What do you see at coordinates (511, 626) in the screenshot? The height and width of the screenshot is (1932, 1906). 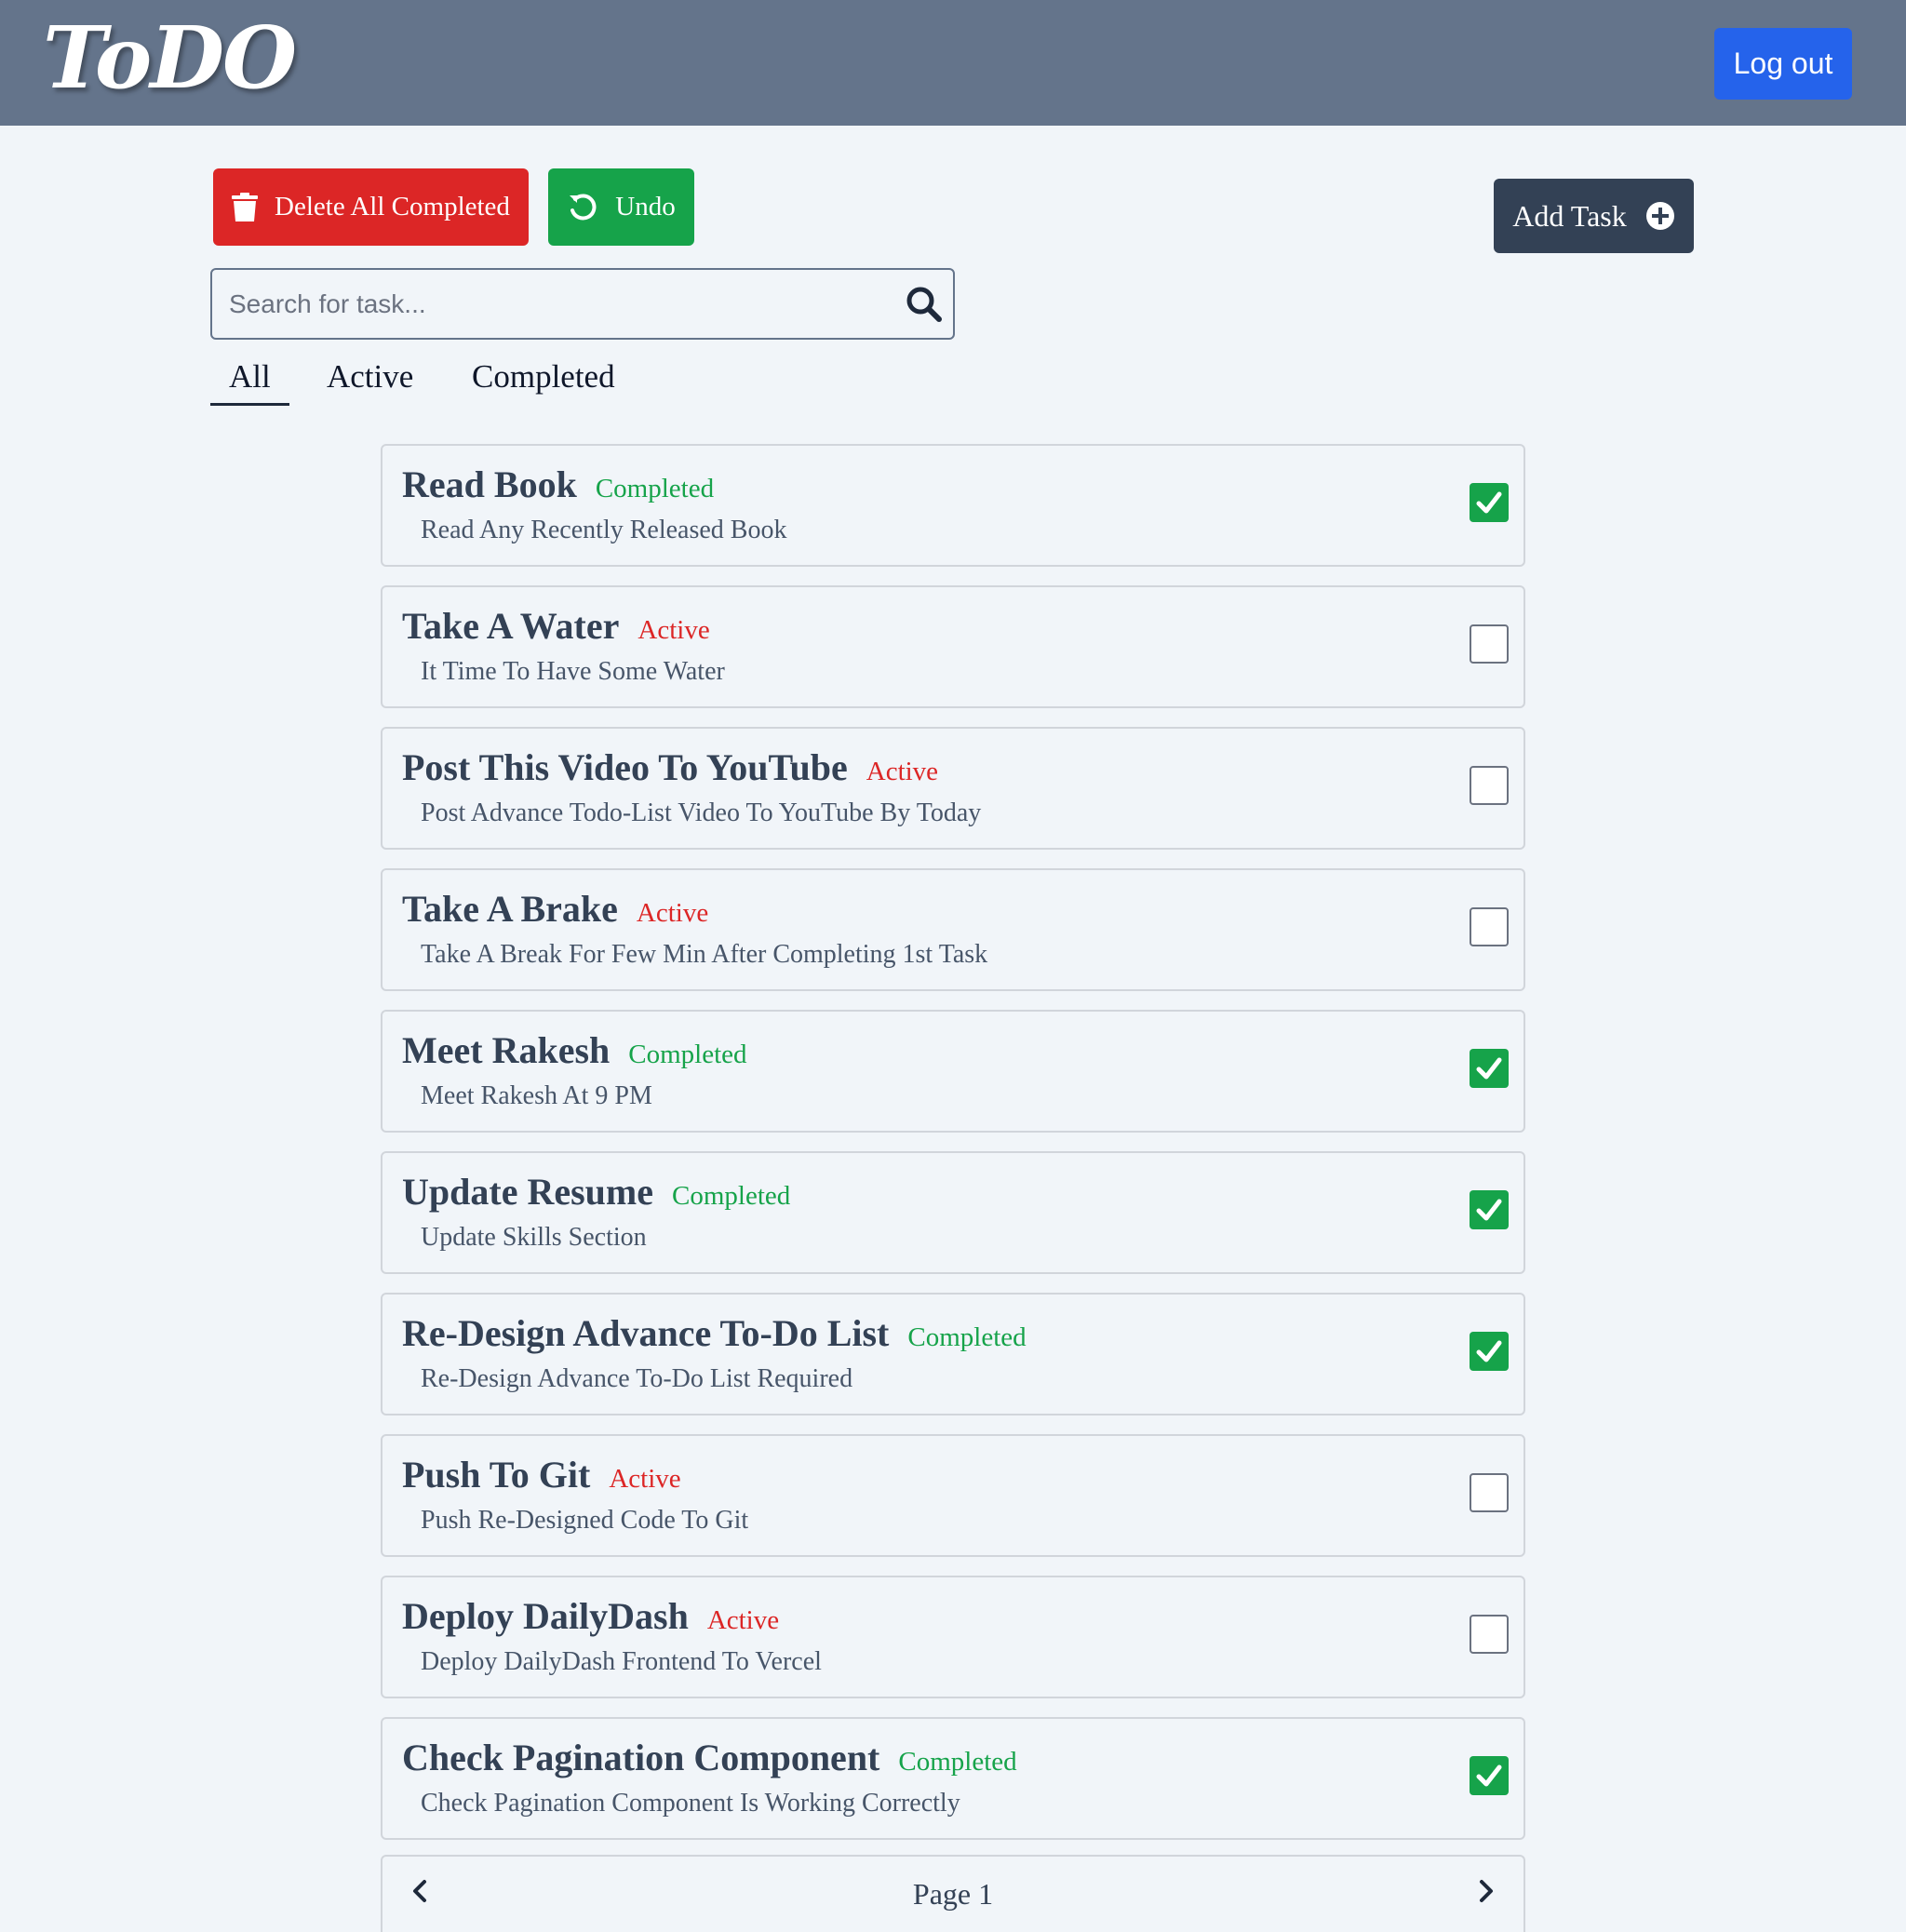 I see `task-title: Take A Water` at bounding box center [511, 626].